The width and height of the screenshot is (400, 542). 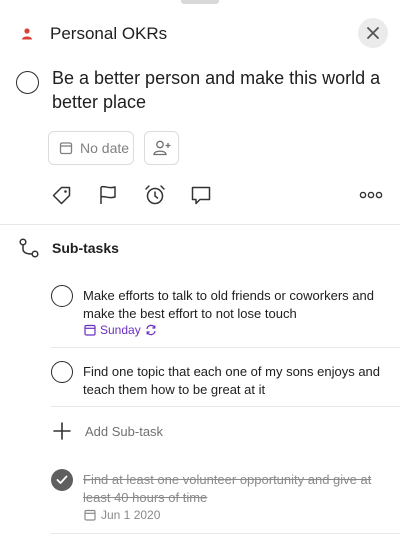 I want to click on due-date-button: No date, so click(x=91, y=148).